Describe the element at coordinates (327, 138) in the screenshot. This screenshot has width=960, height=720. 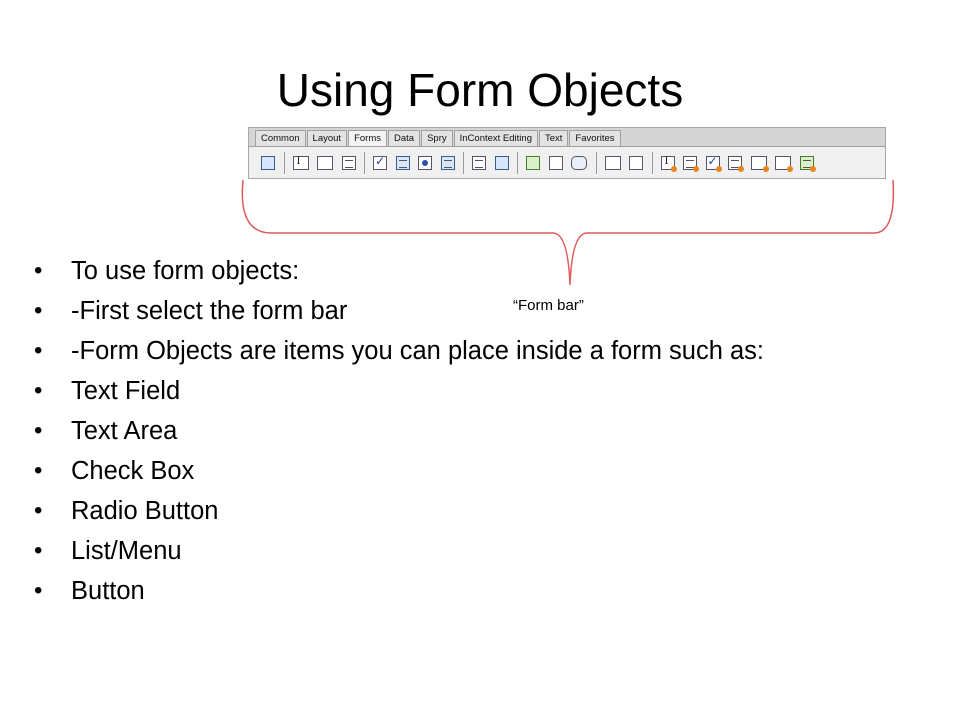
I see `tab-layout: Layout` at that location.